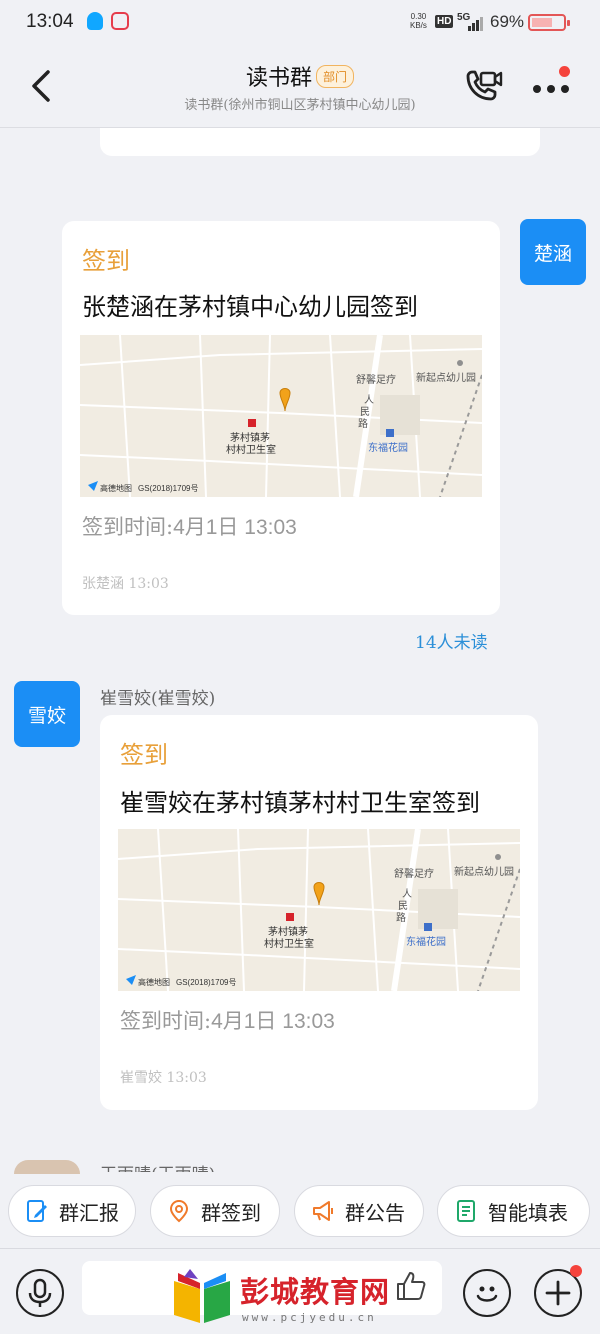 The height and width of the screenshot is (1334, 600). Describe the element at coordinates (375, 1212) in the screenshot. I see `quick-action-label: 群公告` at that location.